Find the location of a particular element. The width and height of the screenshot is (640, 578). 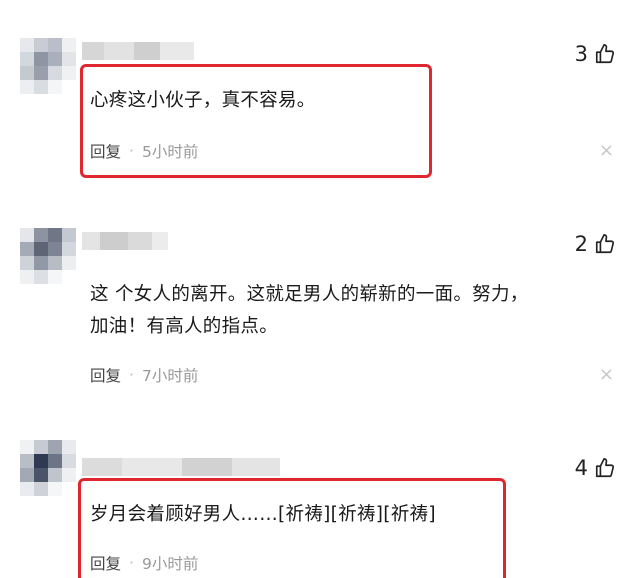

like-button: 4 is located at coordinates (595, 468).